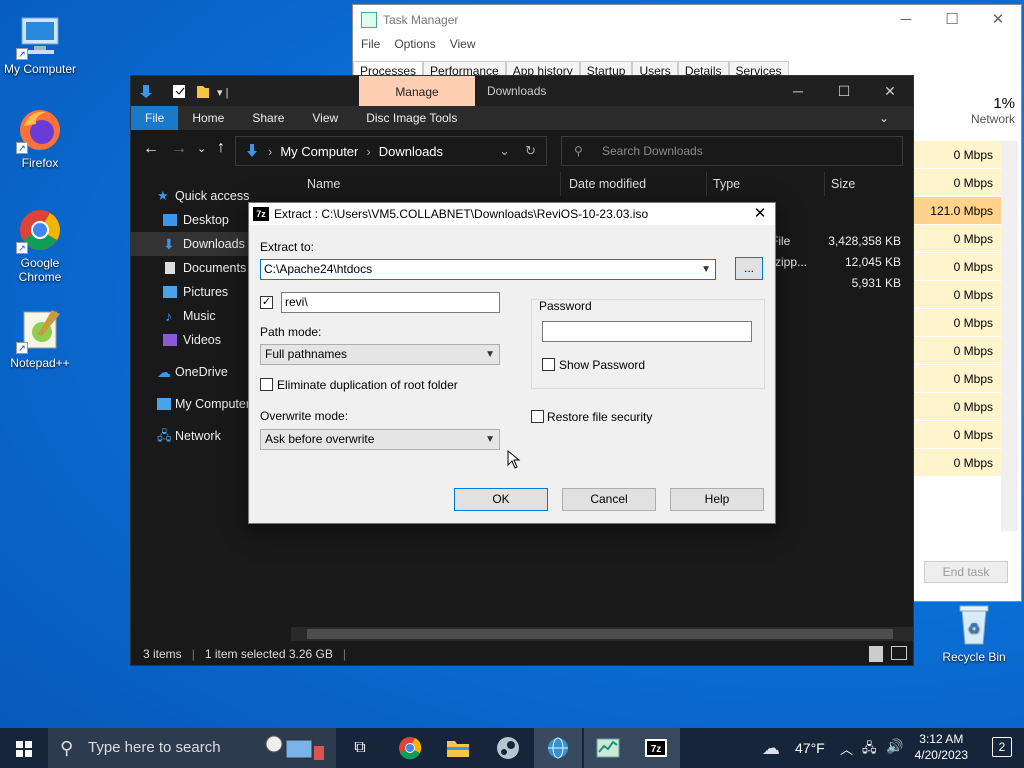 The width and height of the screenshot is (1024, 768). Describe the element at coordinates (732, 151) in the screenshot. I see `search-box: ⚲ Search Downloads` at that location.